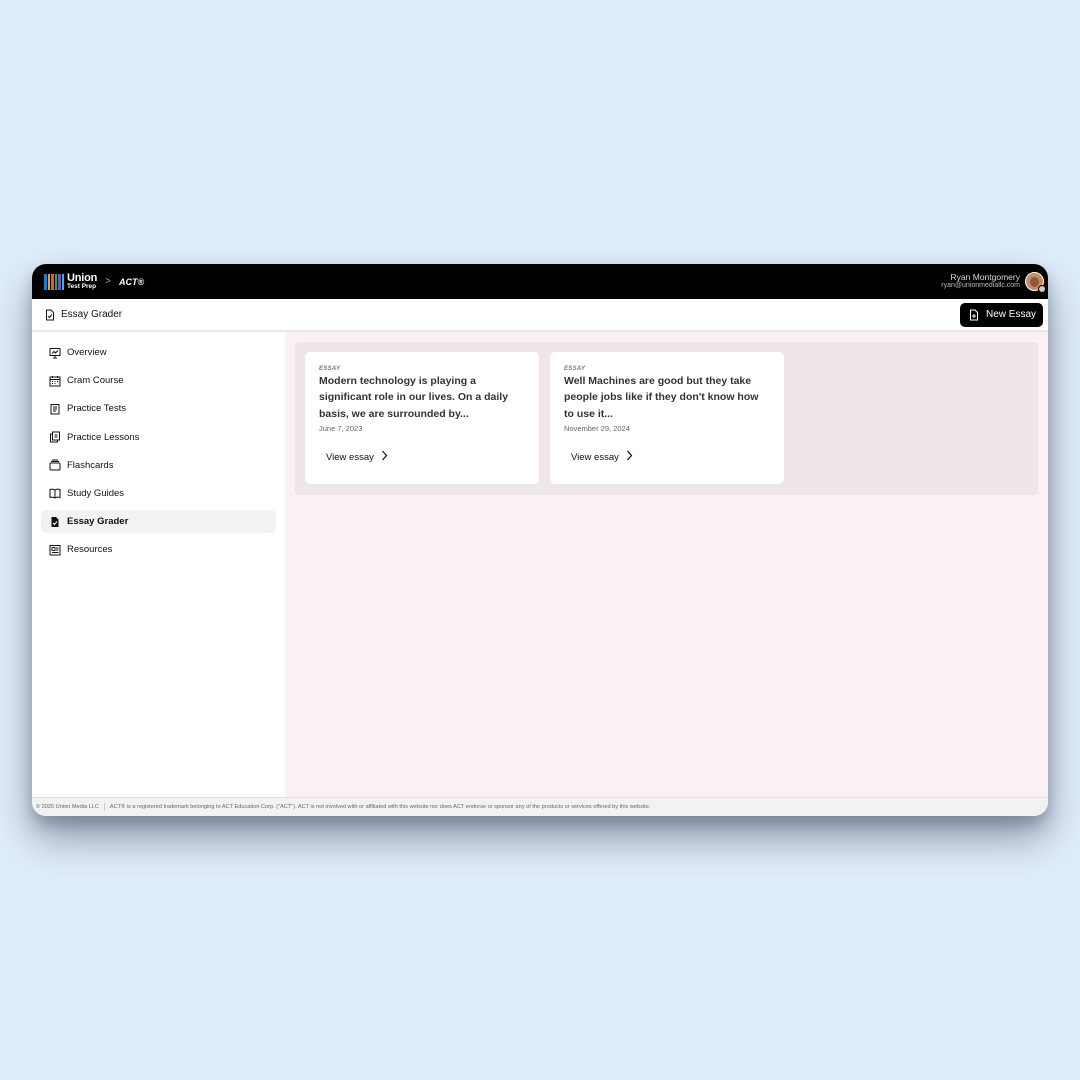 This screenshot has width=1080, height=1080. What do you see at coordinates (341, 428) in the screenshot?
I see `essay-date: June 7, 2023` at bounding box center [341, 428].